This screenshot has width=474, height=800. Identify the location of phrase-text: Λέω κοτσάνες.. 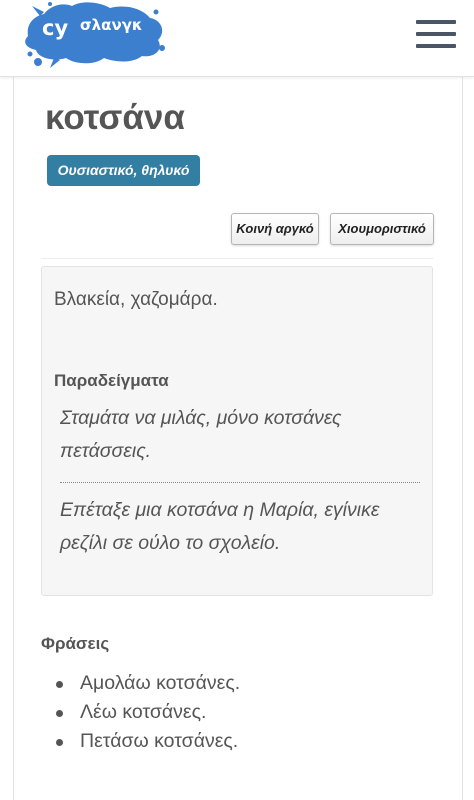
(143, 712).